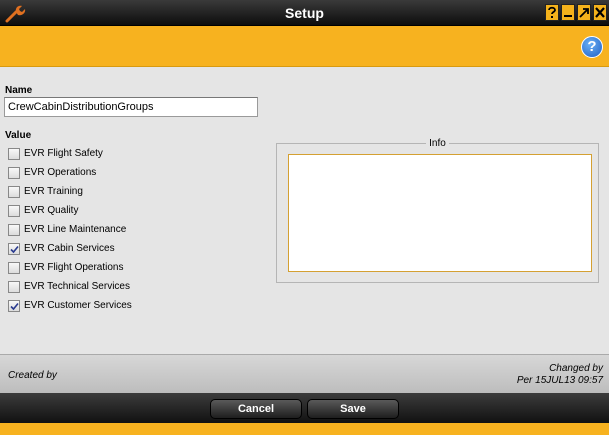  What do you see at coordinates (304, 408) in the screenshot?
I see `action-bar: Cancel Save` at bounding box center [304, 408].